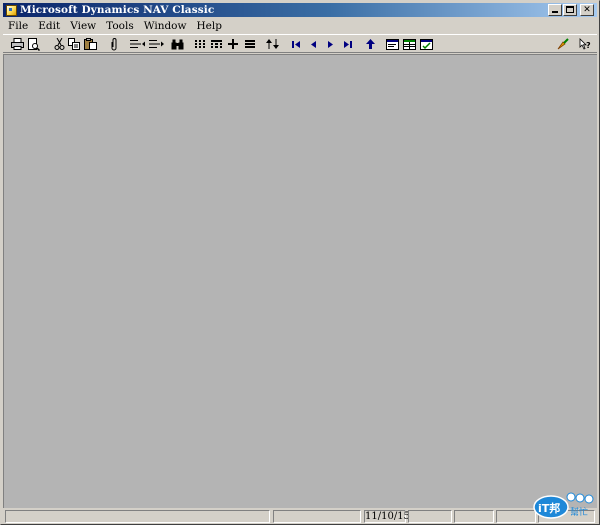 The width and height of the screenshot is (600, 525). Describe the element at coordinates (387, 516) in the screenshot. I see `status-pane-date: 11/10/15` at that location.